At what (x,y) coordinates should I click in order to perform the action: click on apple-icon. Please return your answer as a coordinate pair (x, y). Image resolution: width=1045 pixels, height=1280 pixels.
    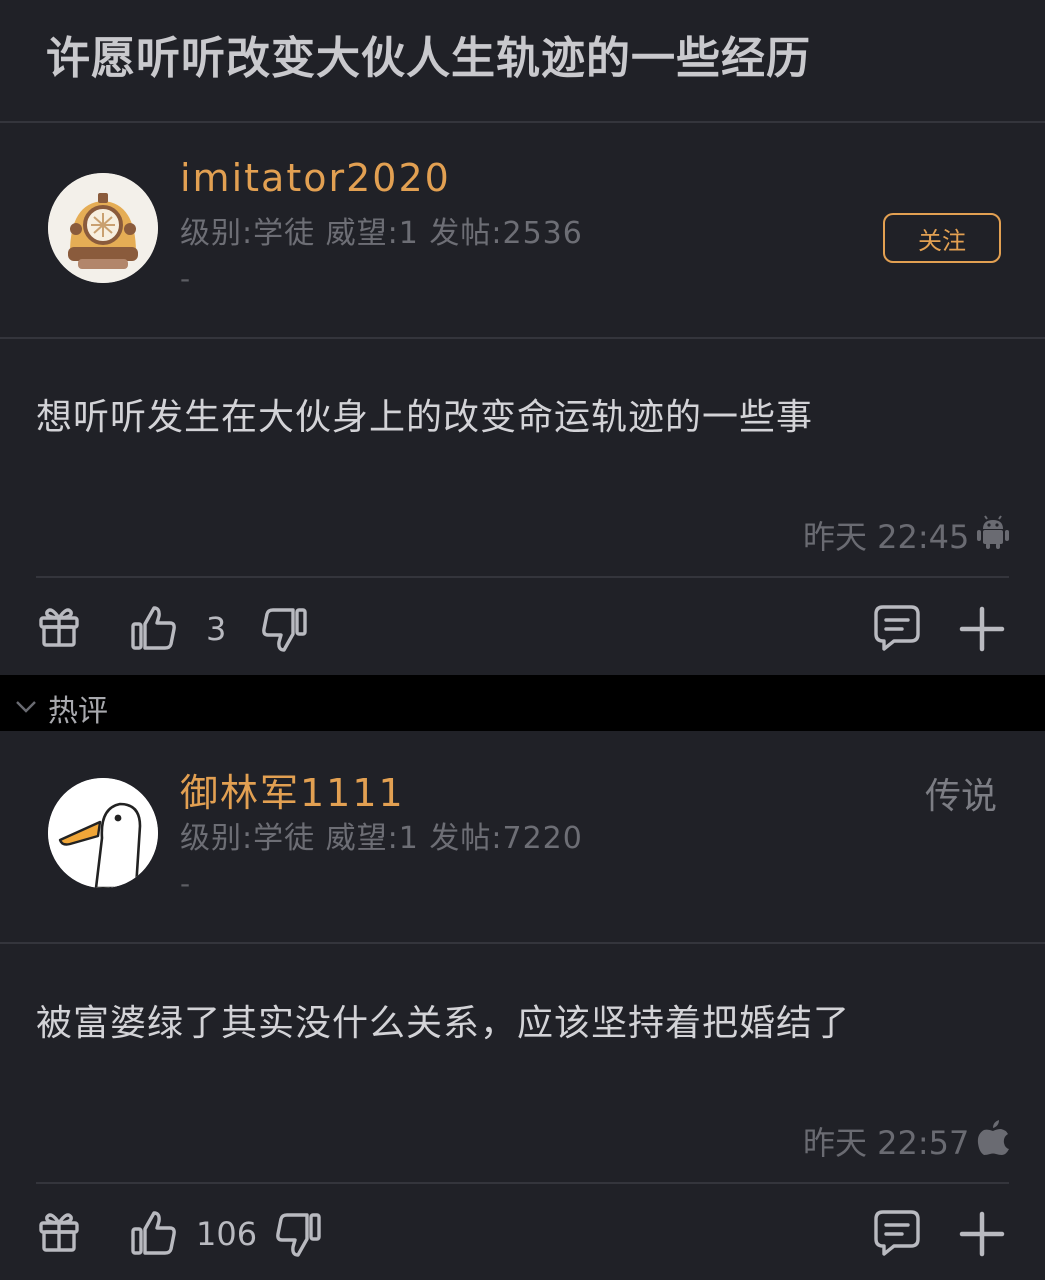
    Looking at the image, I should click on (993, 1139).